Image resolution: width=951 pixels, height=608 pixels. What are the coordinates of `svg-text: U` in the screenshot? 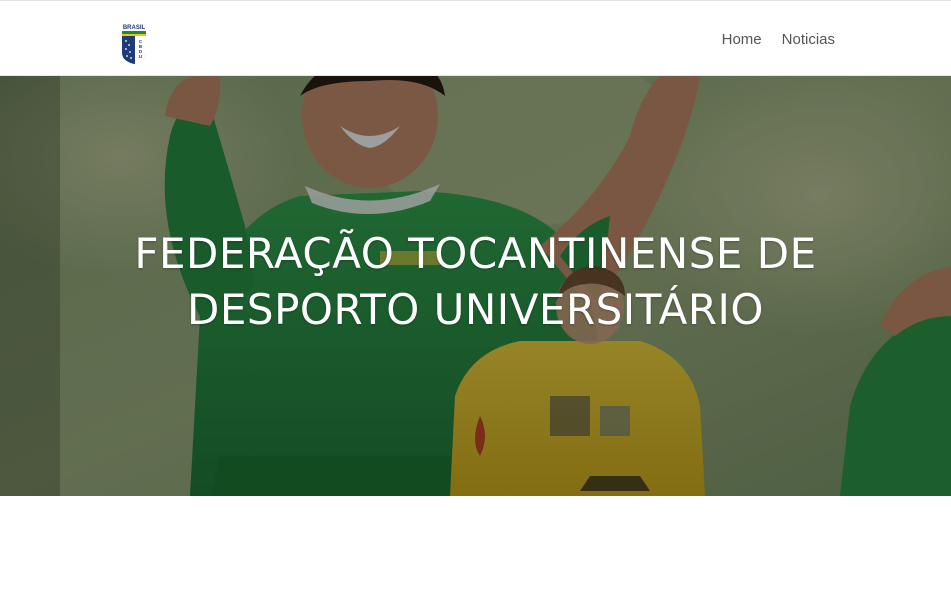 It's located at (140, 56).